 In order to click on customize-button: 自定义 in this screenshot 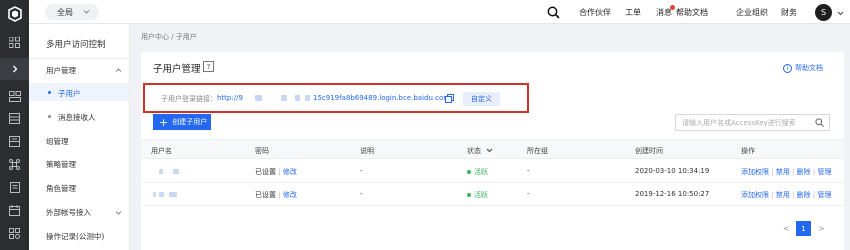, I will do `click(481, 99)`.